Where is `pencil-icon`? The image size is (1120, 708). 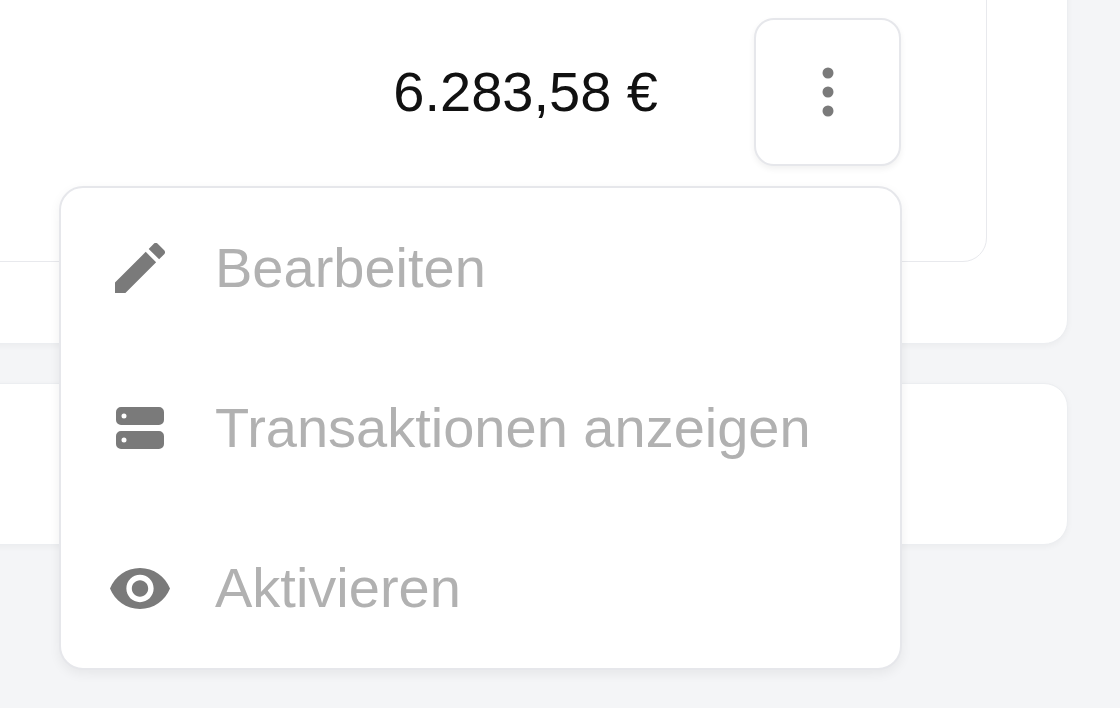 pencil-icon is located at coordinates (140, 268).